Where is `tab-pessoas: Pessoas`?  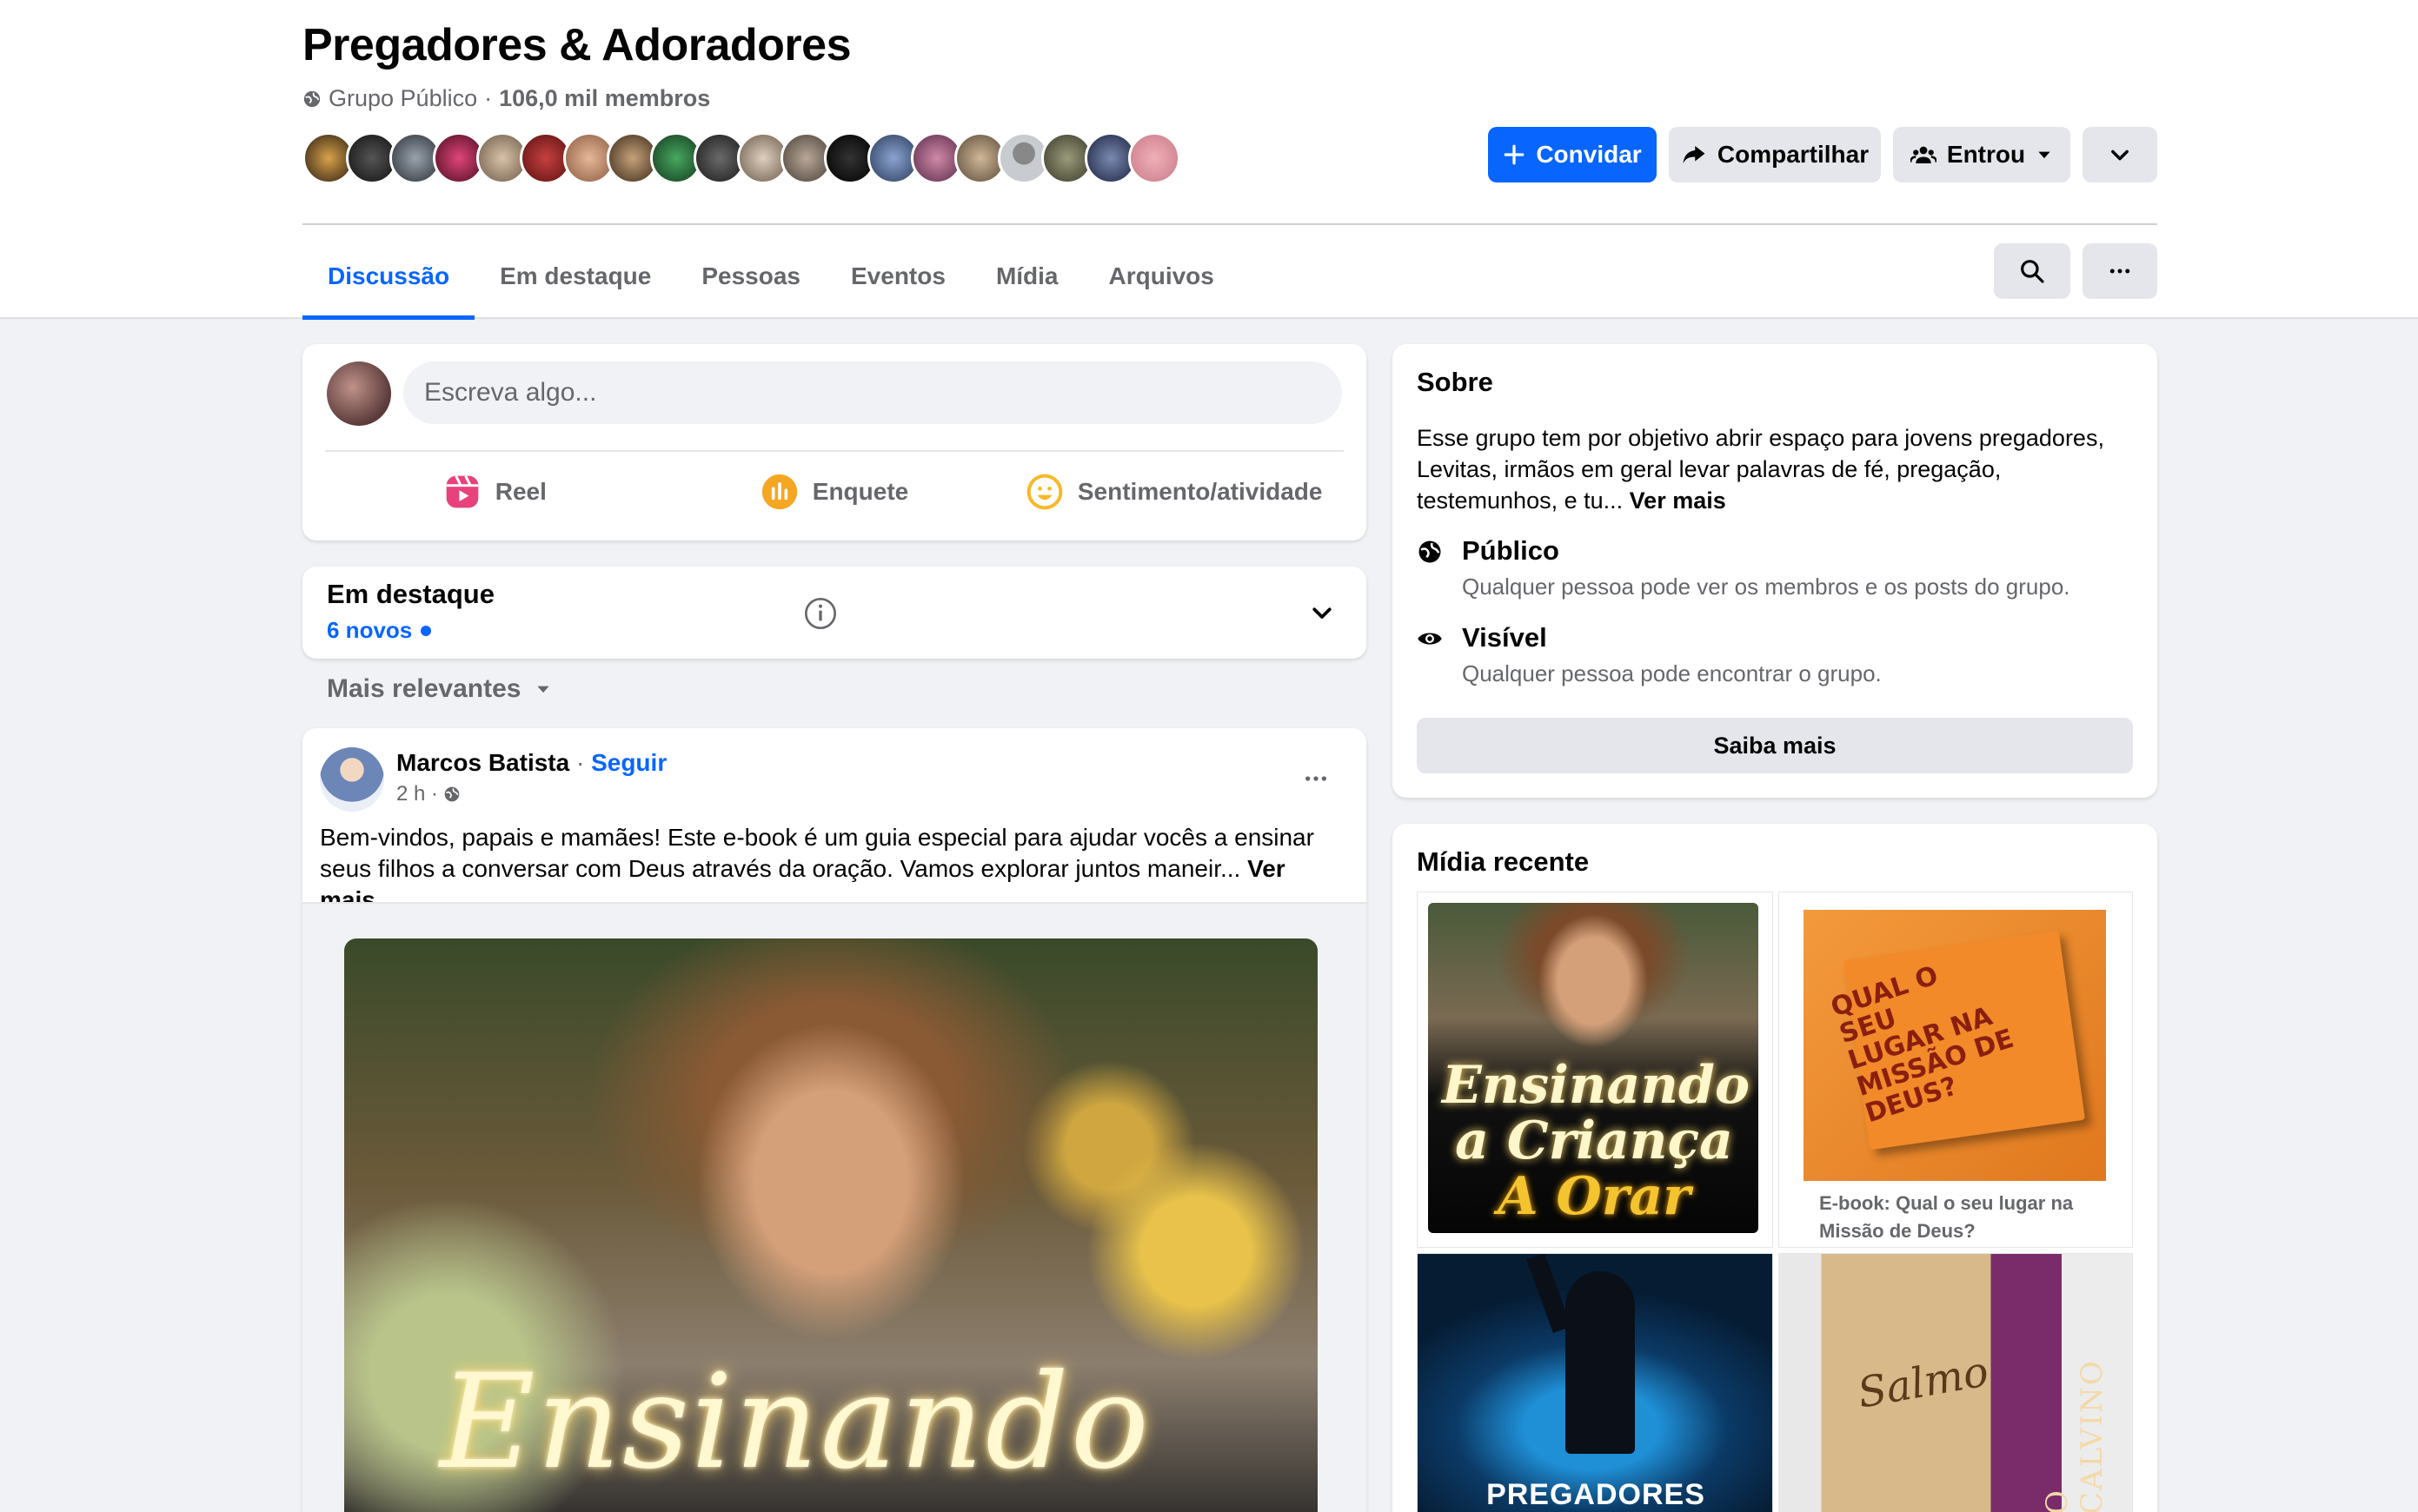
tab-pessoas: Pessoas is located at coordinates (751, 276).